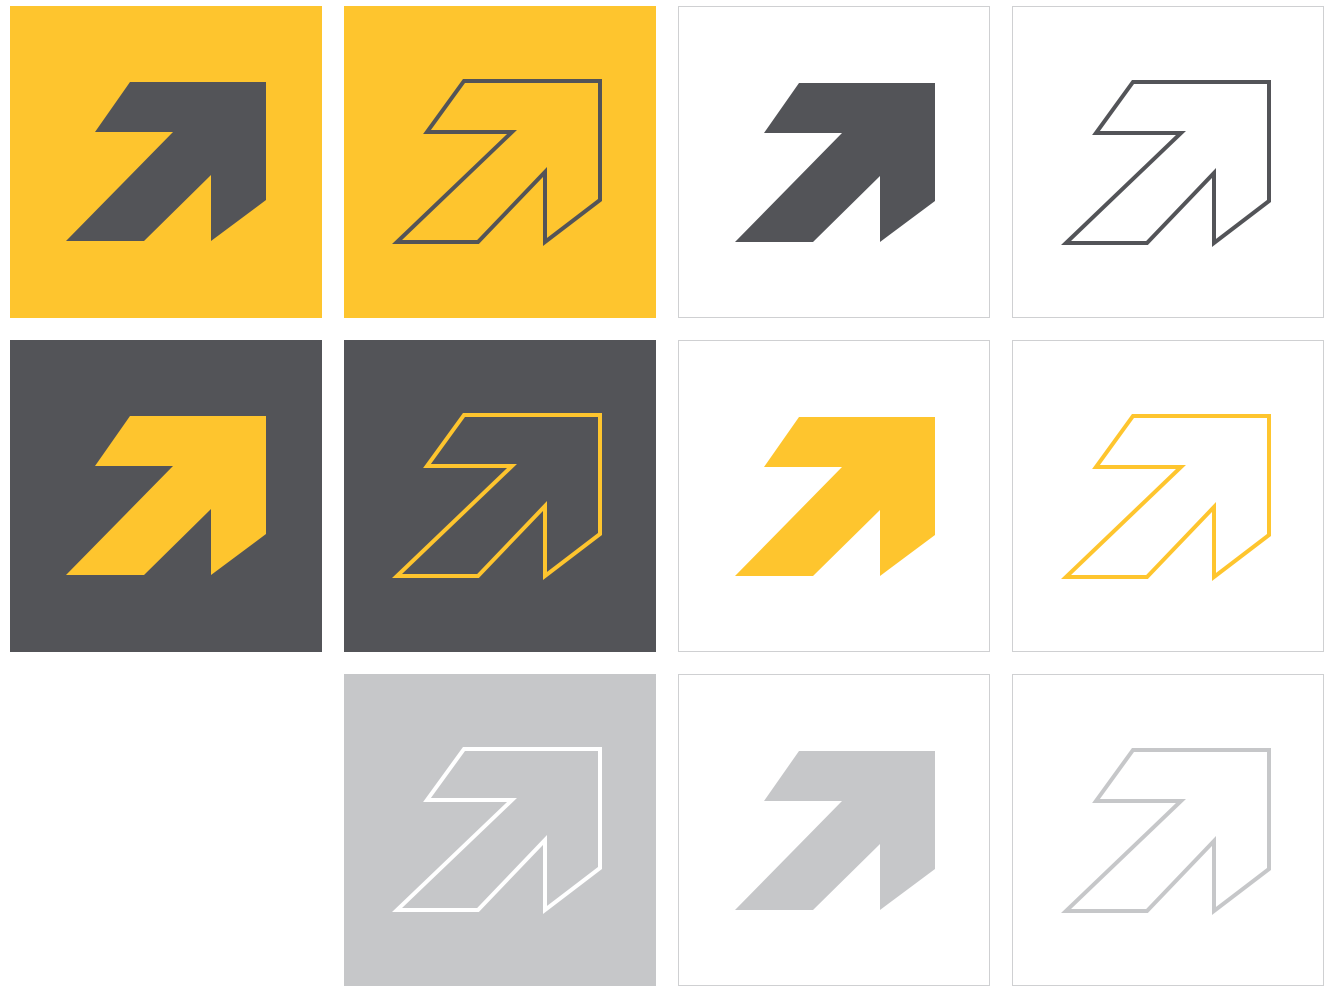  I want to click on arrow-tile-white-bg-outline-gray, so click(1168, 830).